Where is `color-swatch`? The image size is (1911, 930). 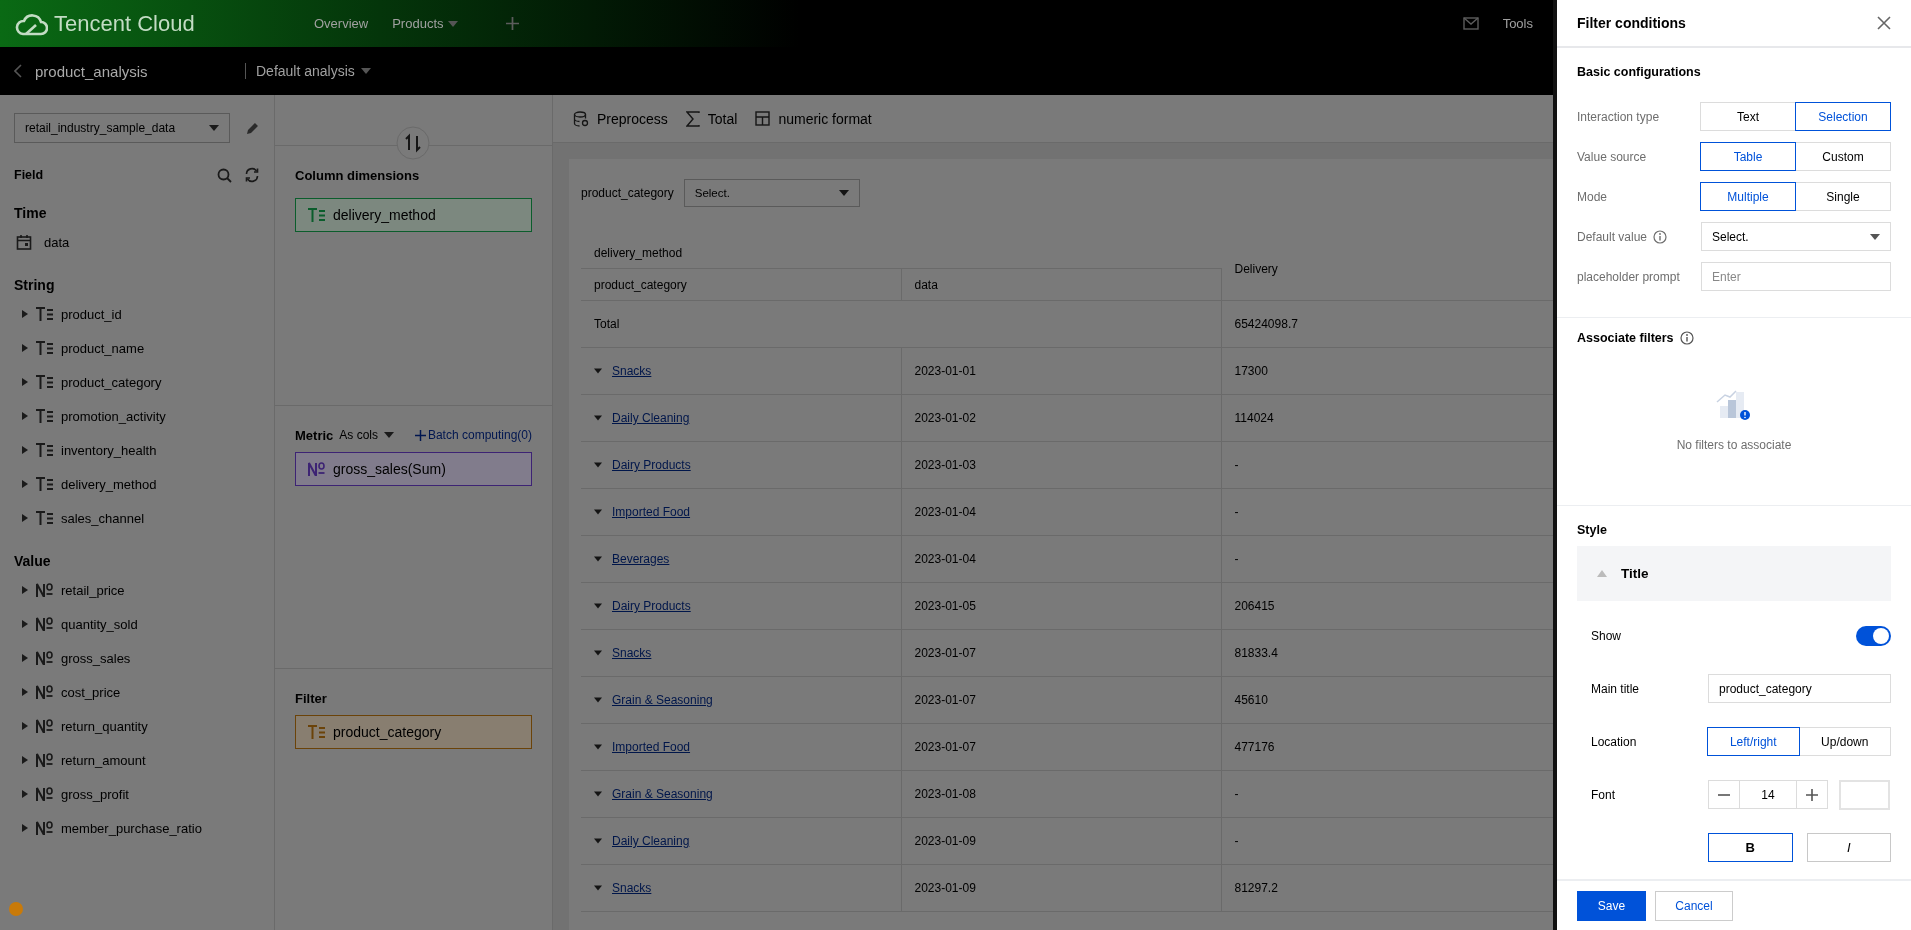 color-swatch is located at coordinates (1864, 794).